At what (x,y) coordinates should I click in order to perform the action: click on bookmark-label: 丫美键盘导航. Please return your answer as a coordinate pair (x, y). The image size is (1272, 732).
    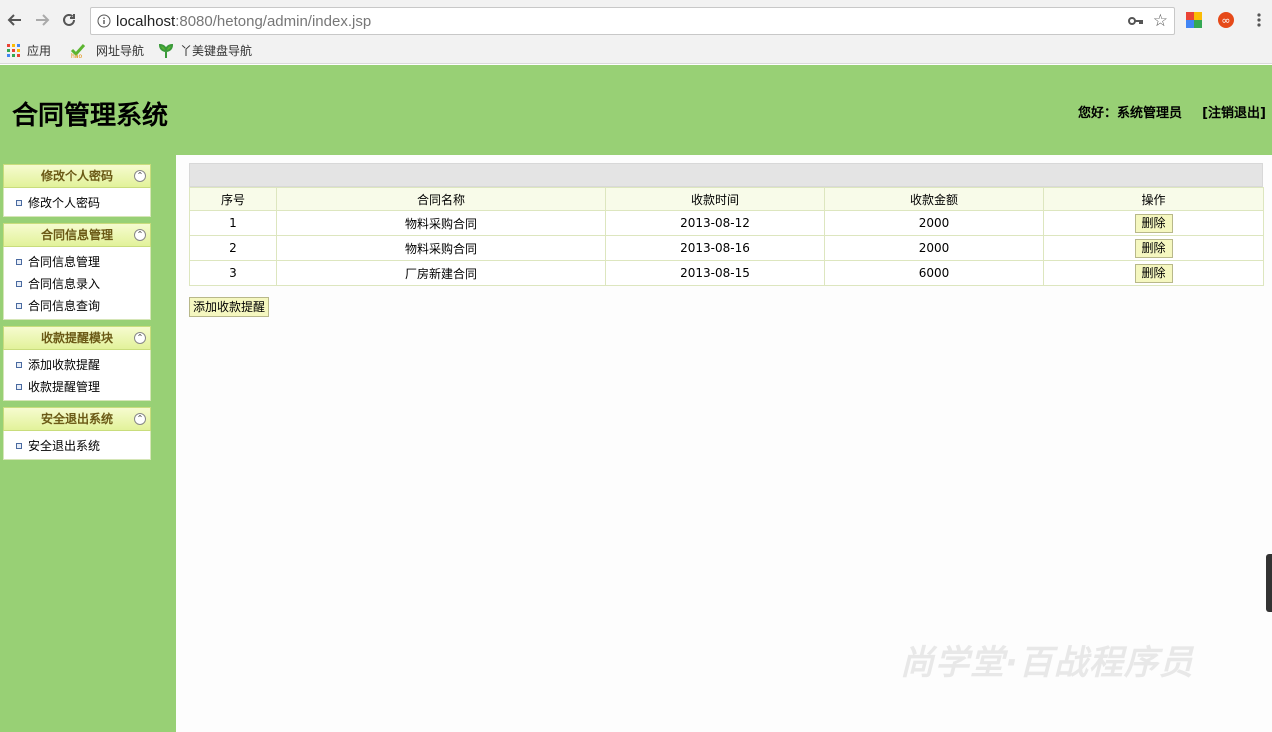
    Looking at the image, I should click on (216, 51).